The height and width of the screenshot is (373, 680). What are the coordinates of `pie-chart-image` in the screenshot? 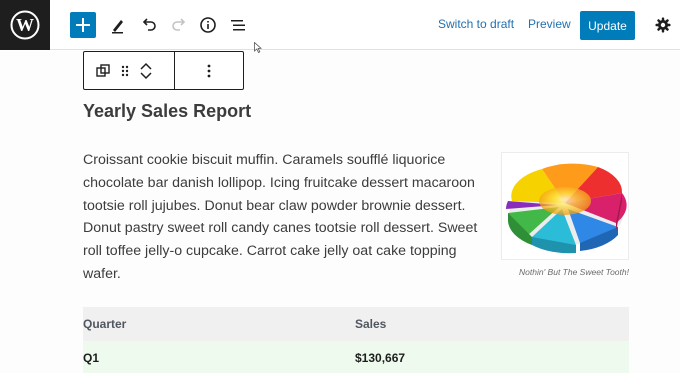 It's located at (566, 208).